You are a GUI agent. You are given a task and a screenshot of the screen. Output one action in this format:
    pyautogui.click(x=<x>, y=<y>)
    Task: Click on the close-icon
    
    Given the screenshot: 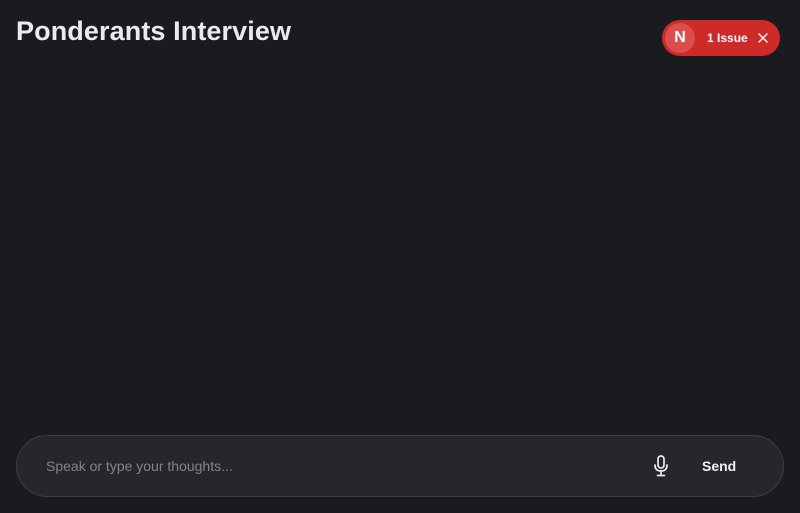 What is the action you would take?
    pyautogui.click(x=763, y=38)
    